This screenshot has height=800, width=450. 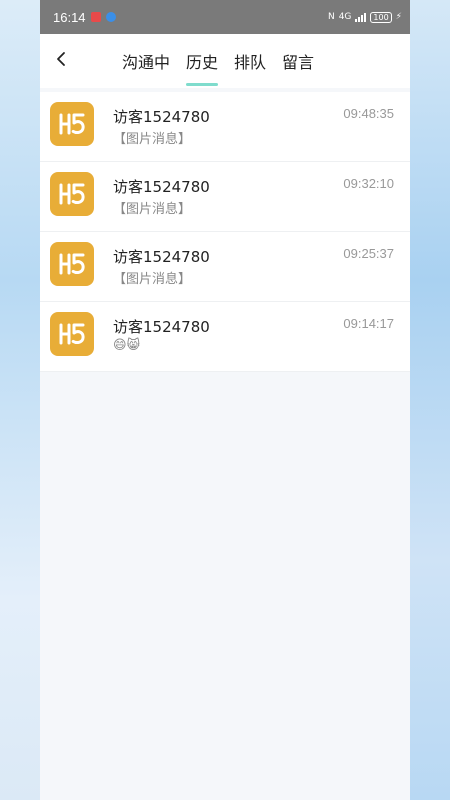 I want to click on shield-notification-icon, so click(x=110, y=17).